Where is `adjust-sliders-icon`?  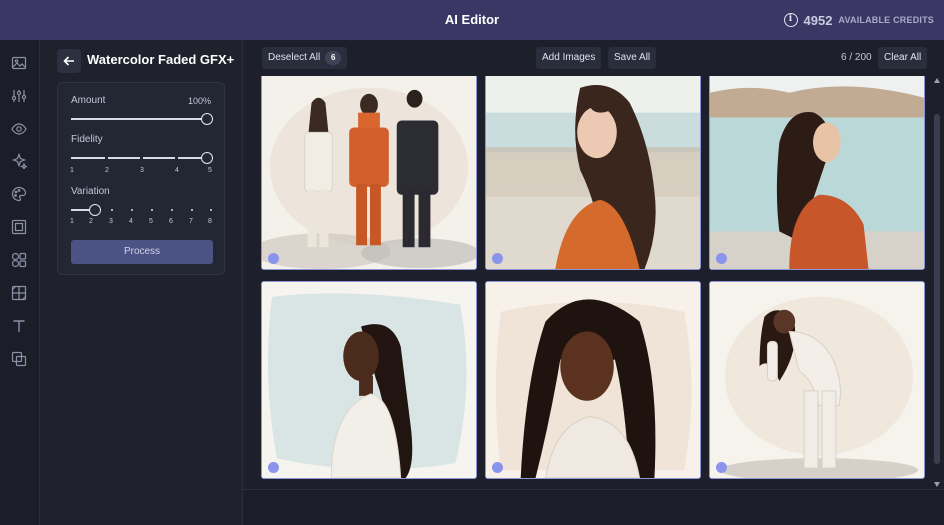
adjust-sliders-icon is located at coordinates (19, 96).